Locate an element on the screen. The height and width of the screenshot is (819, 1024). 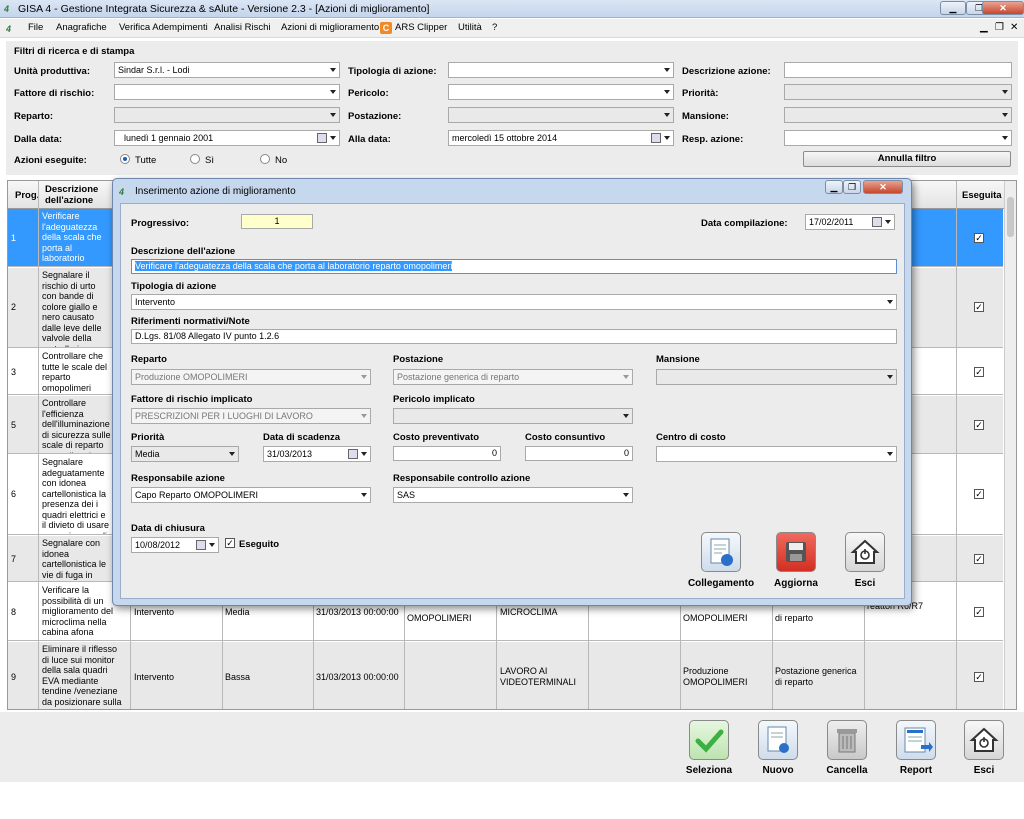
dalla-data-picker: lunedì 1 gennaio 2001 is located at coordinates (227, 138).